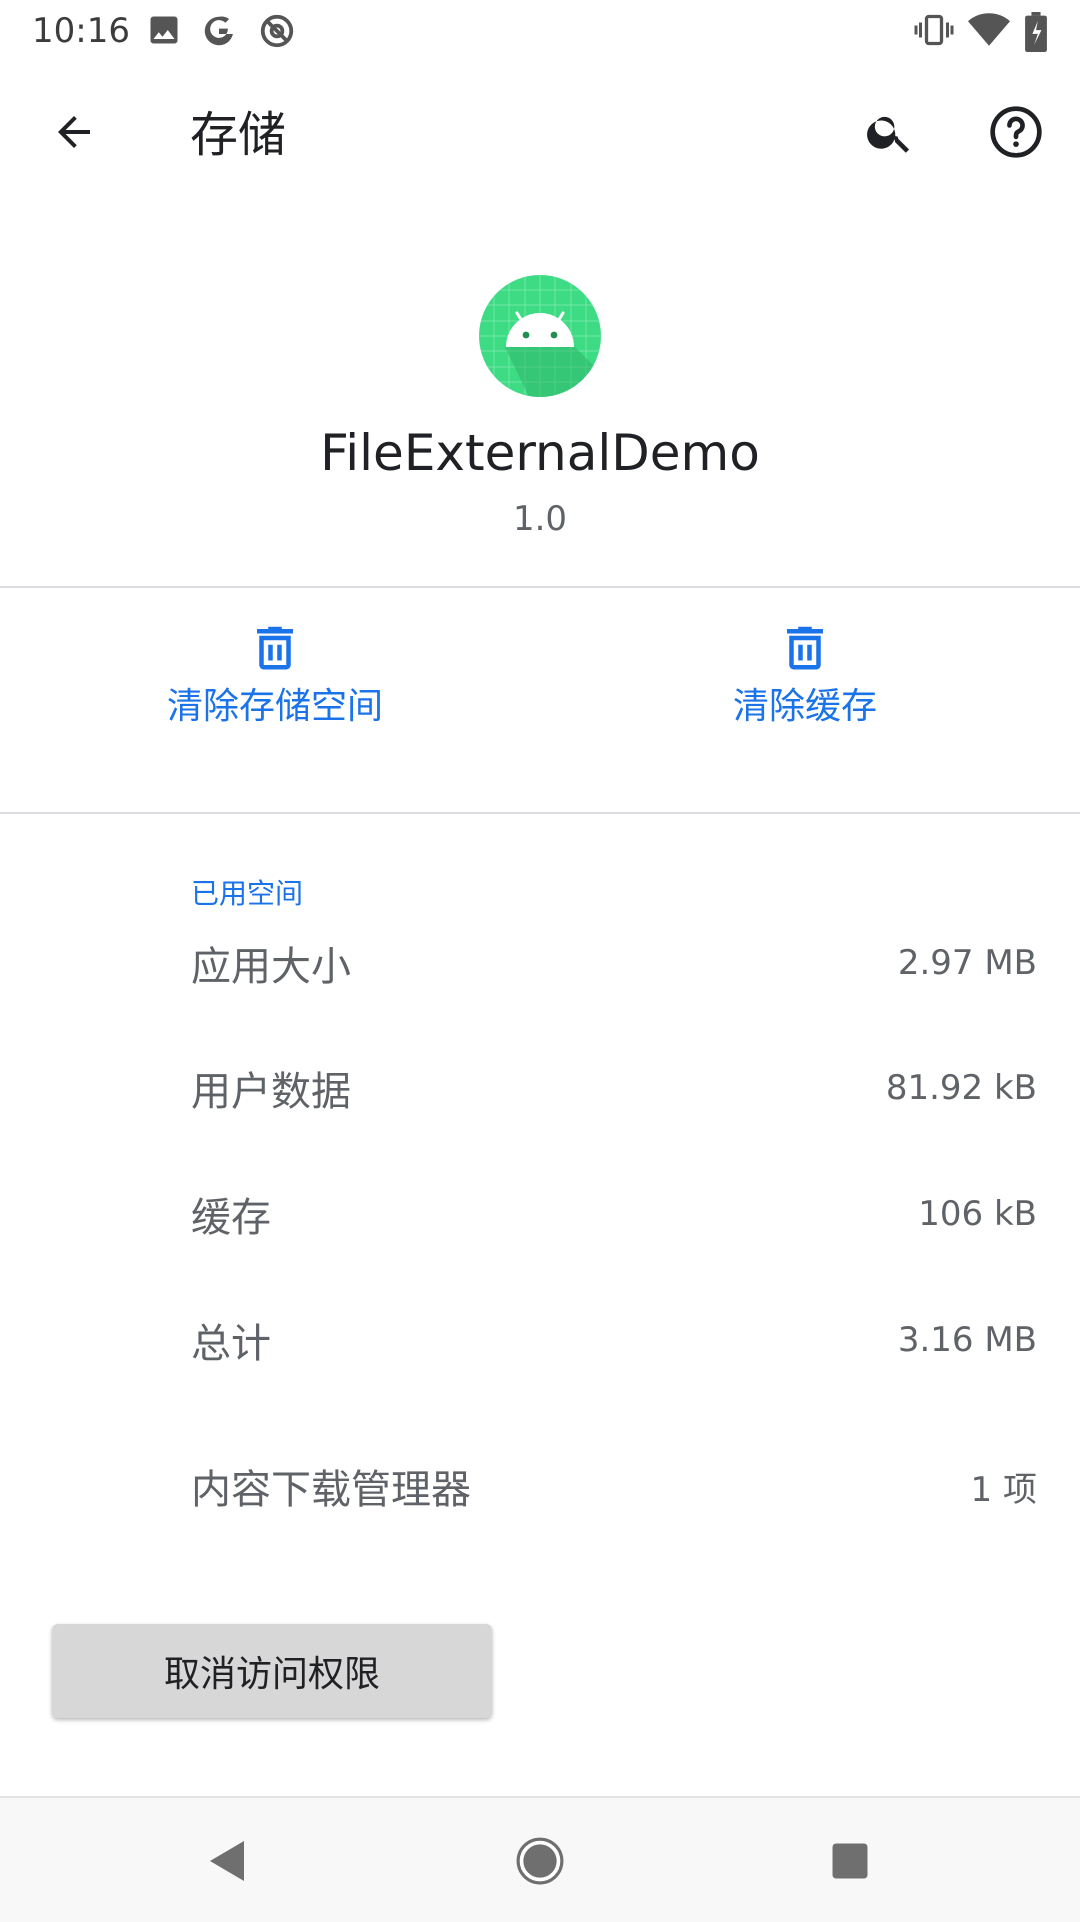 Image resolution: width=1080 pixels, height=1922 pixels. I want to click on help-button, so click(1016, 134).